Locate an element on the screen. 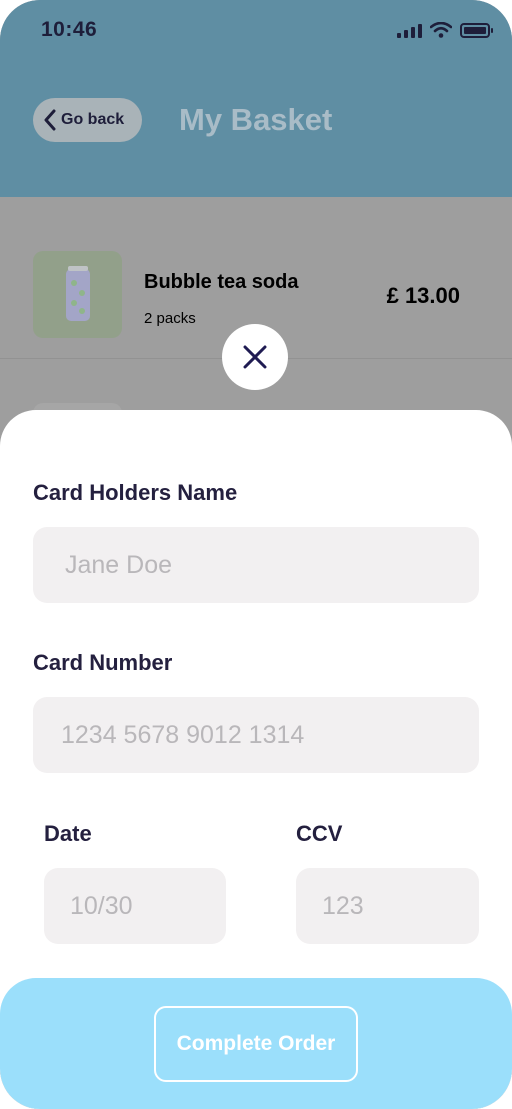  card-number-label: Card Number is located at coordinates (103, 662).